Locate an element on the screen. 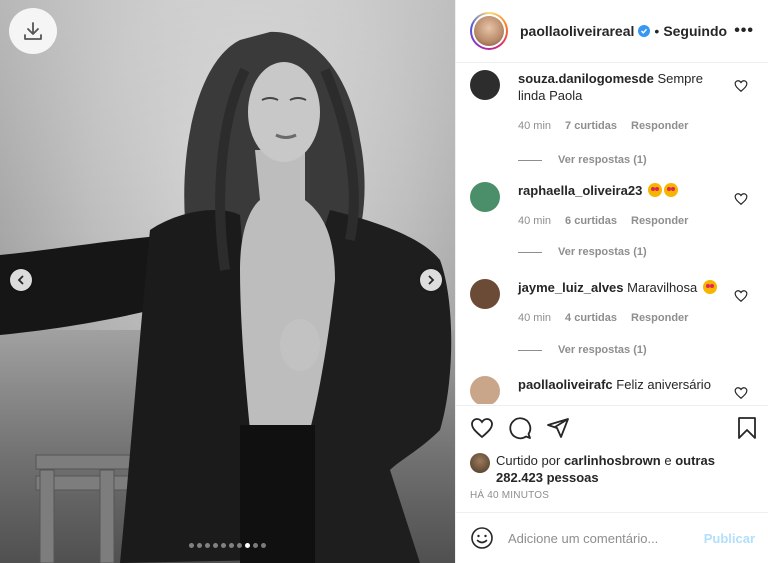  comment-likes: 4 curtidas is located at coordinates (591, 318).